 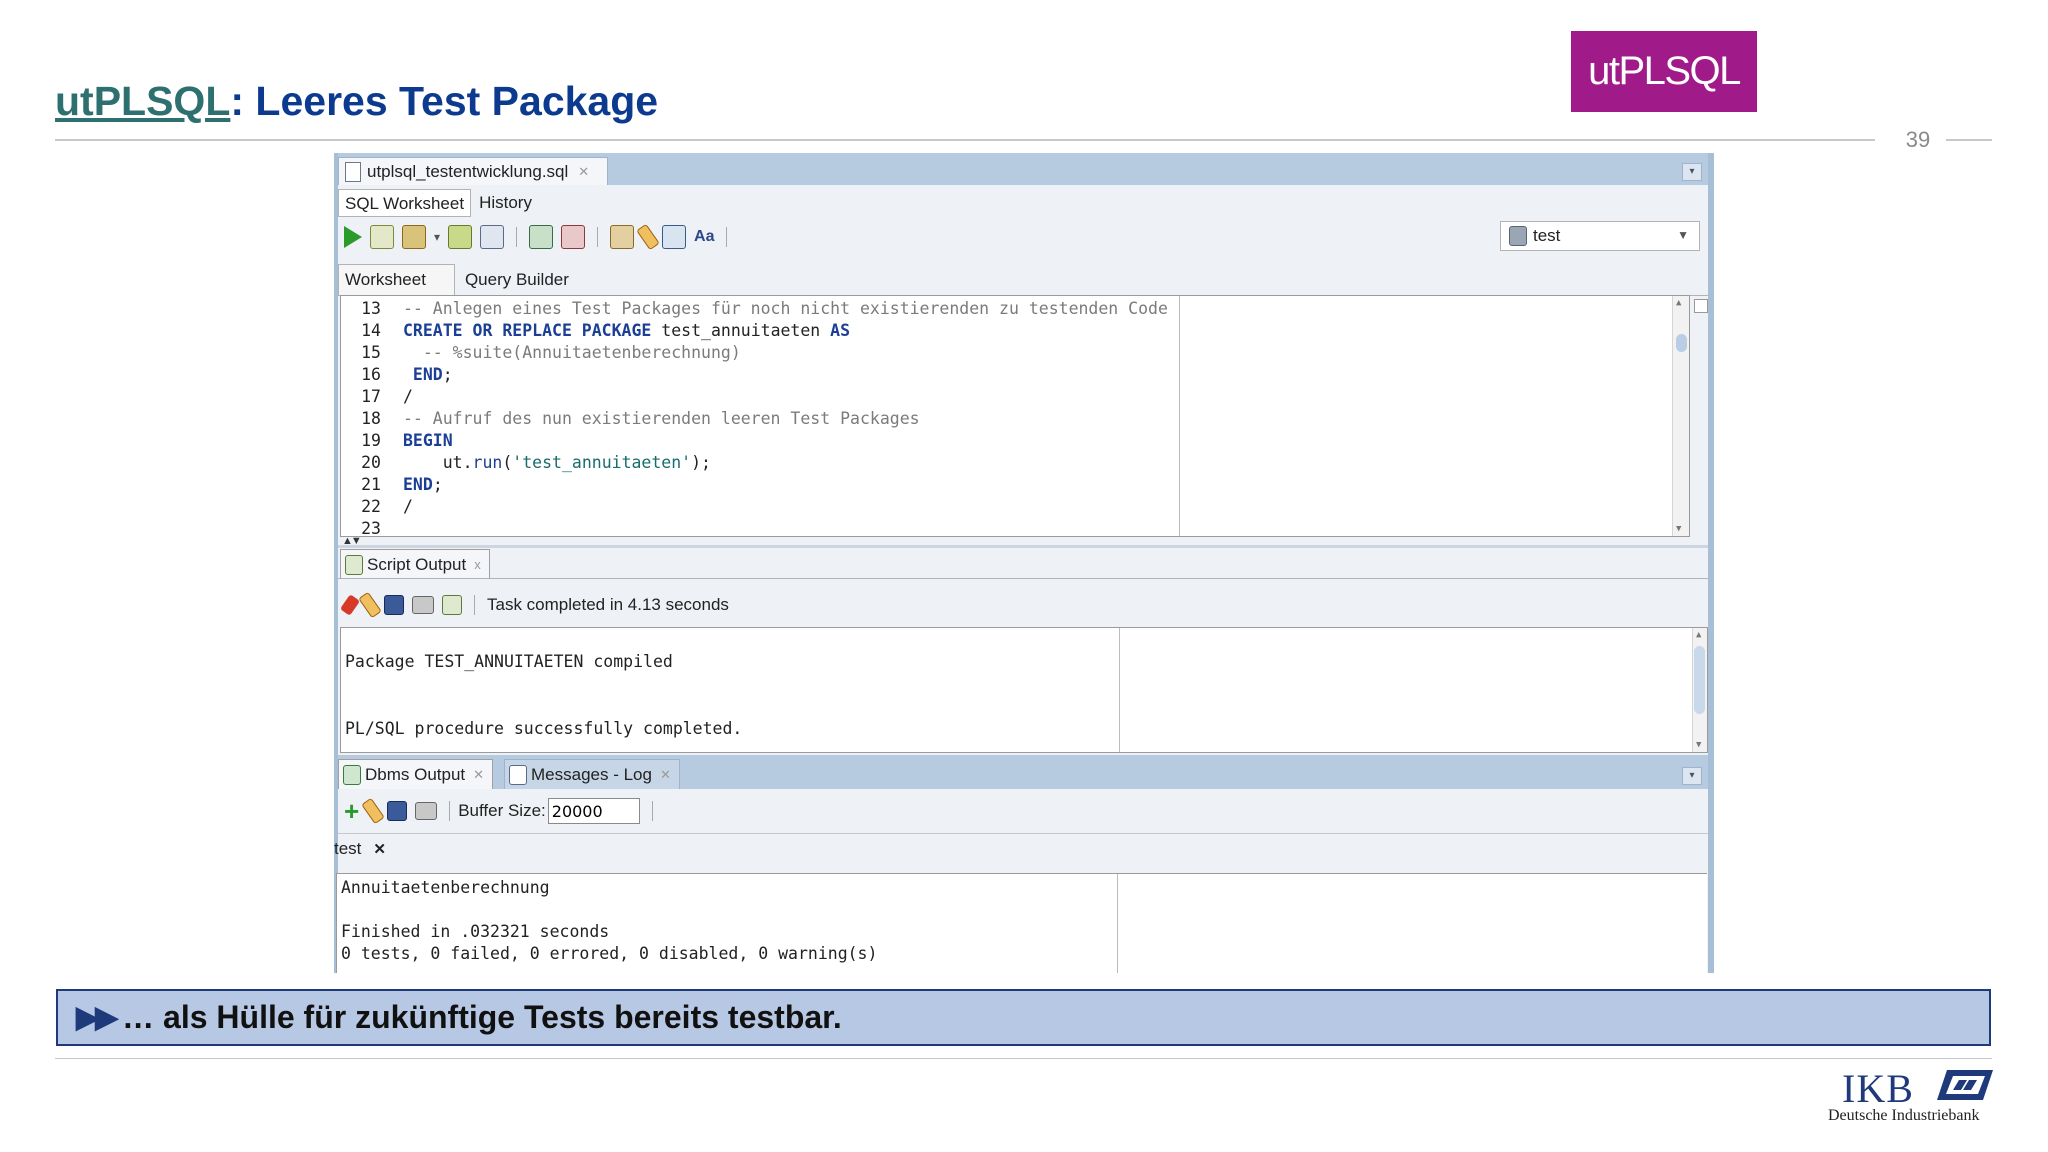 What do you see at coordinates (791, 811) in the screenshot?
I see `dbms-output-toolbar: + Buffer Size:` at bounding box center [791, 811].